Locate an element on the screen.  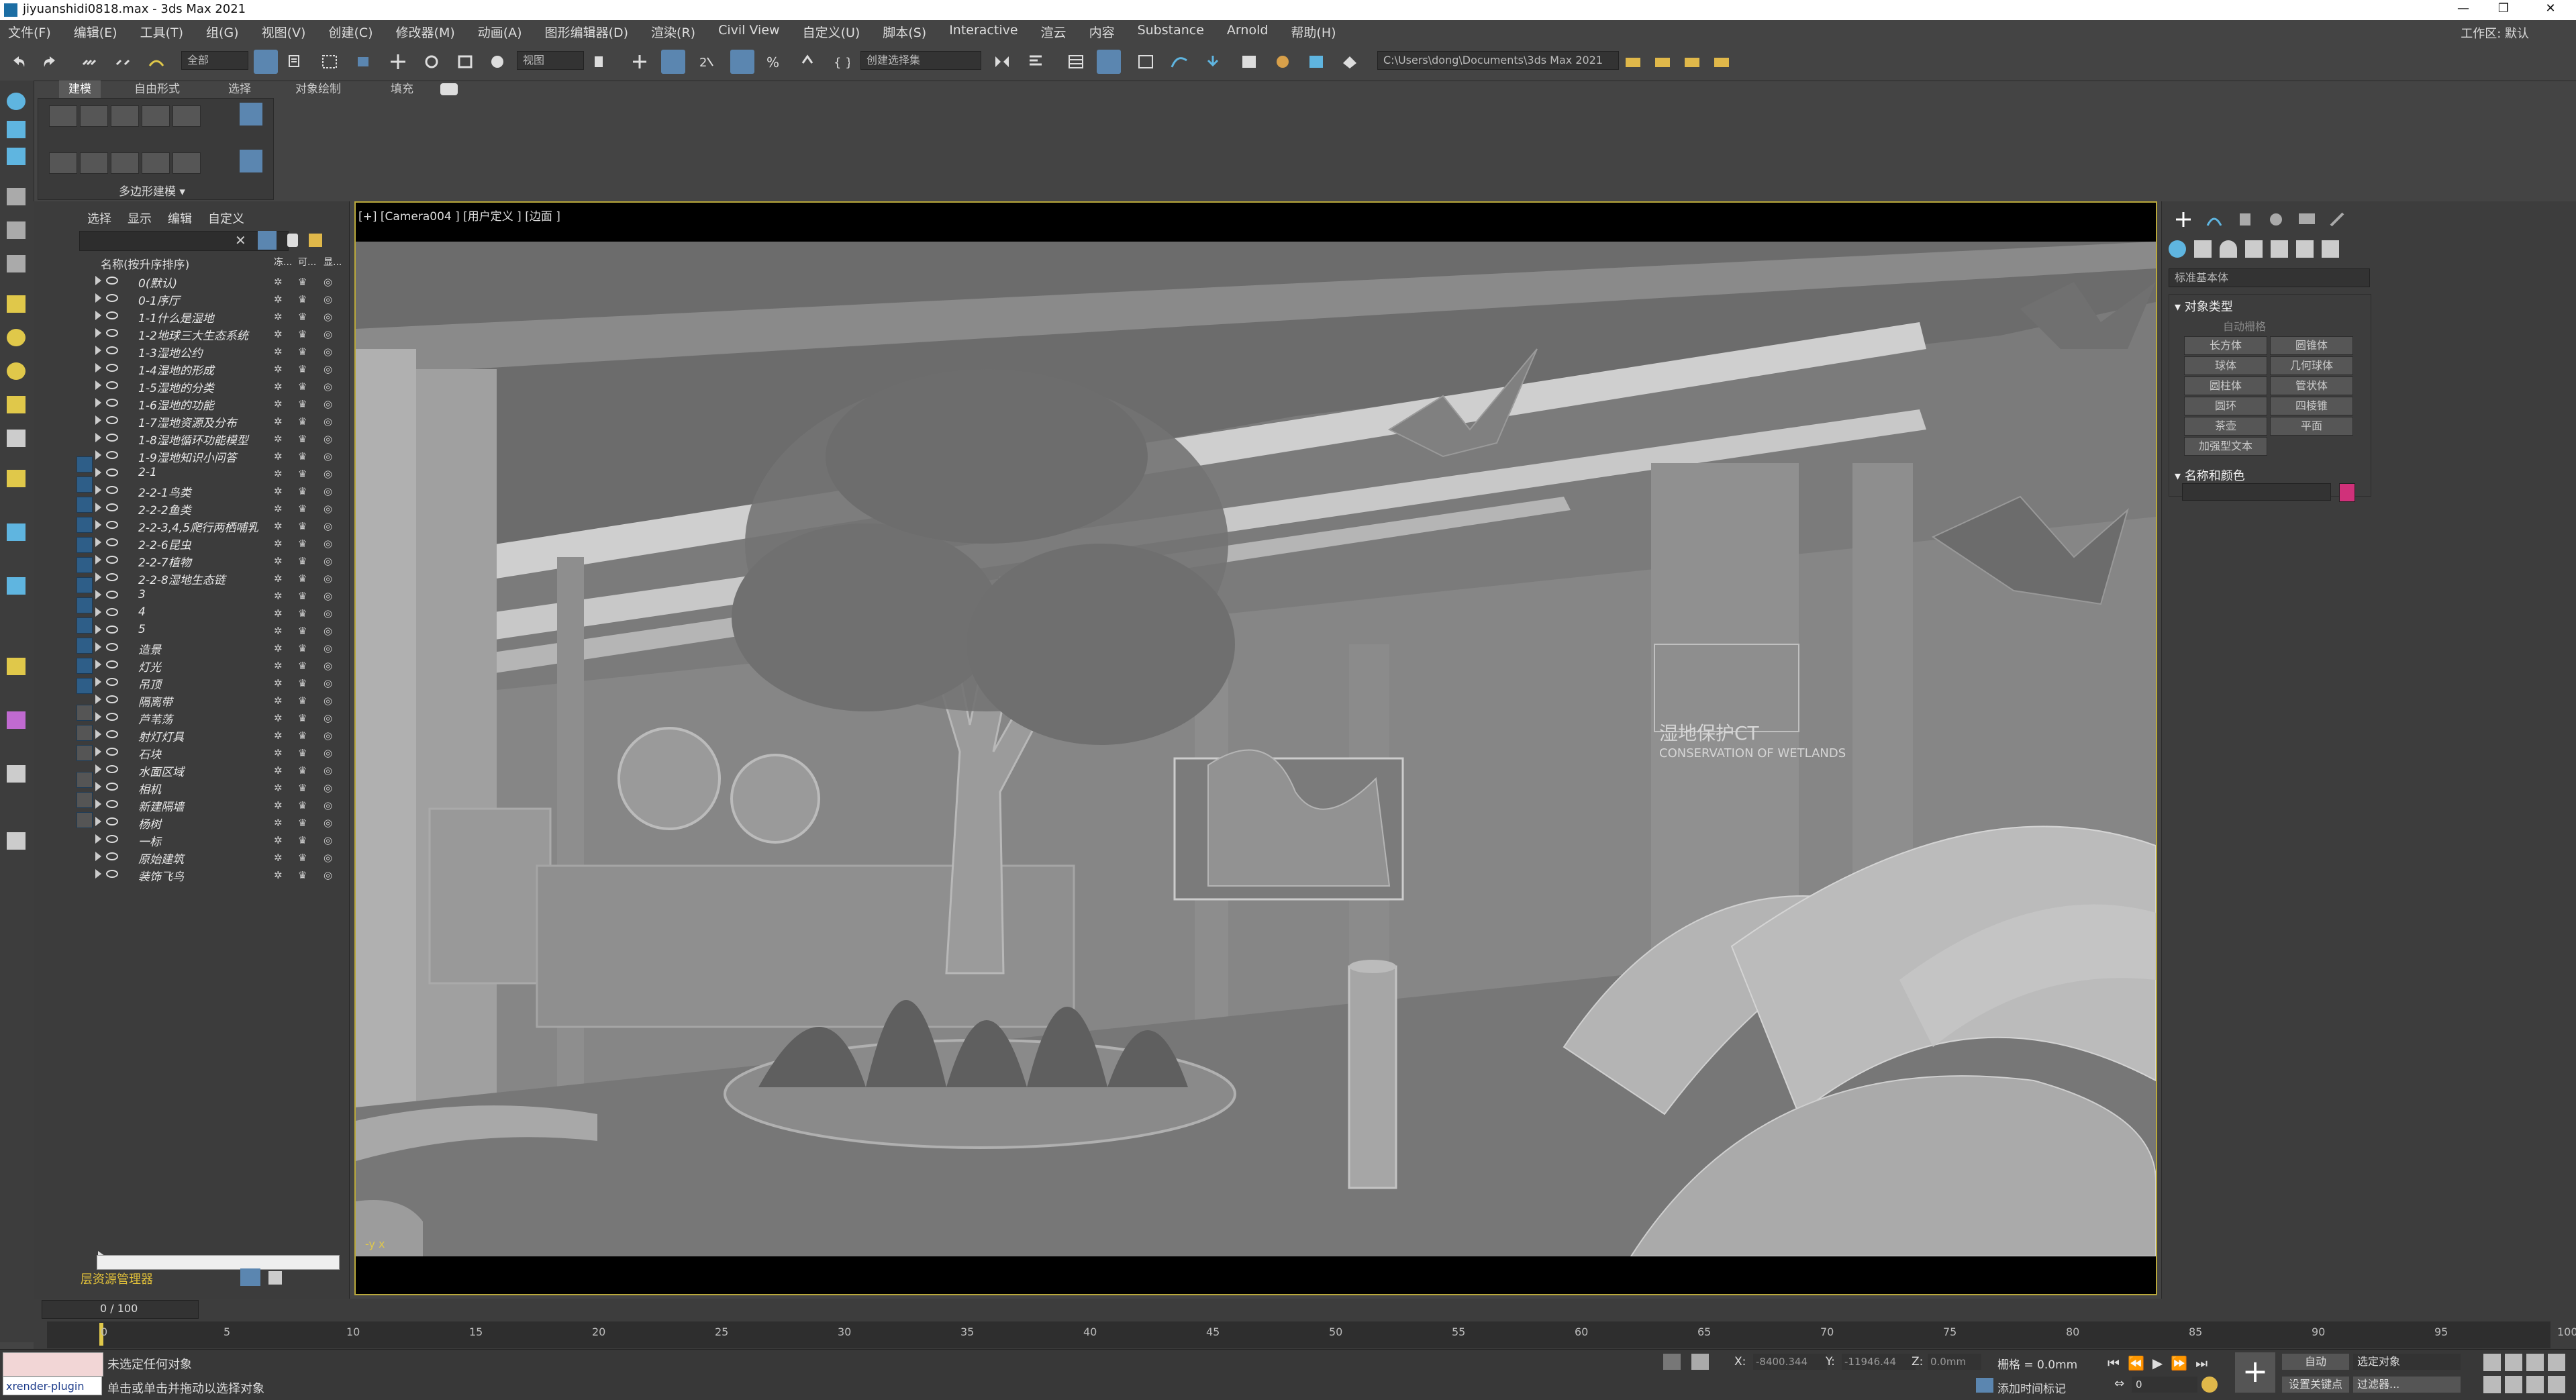
track-bar is located at coordinates (1298, 1334).